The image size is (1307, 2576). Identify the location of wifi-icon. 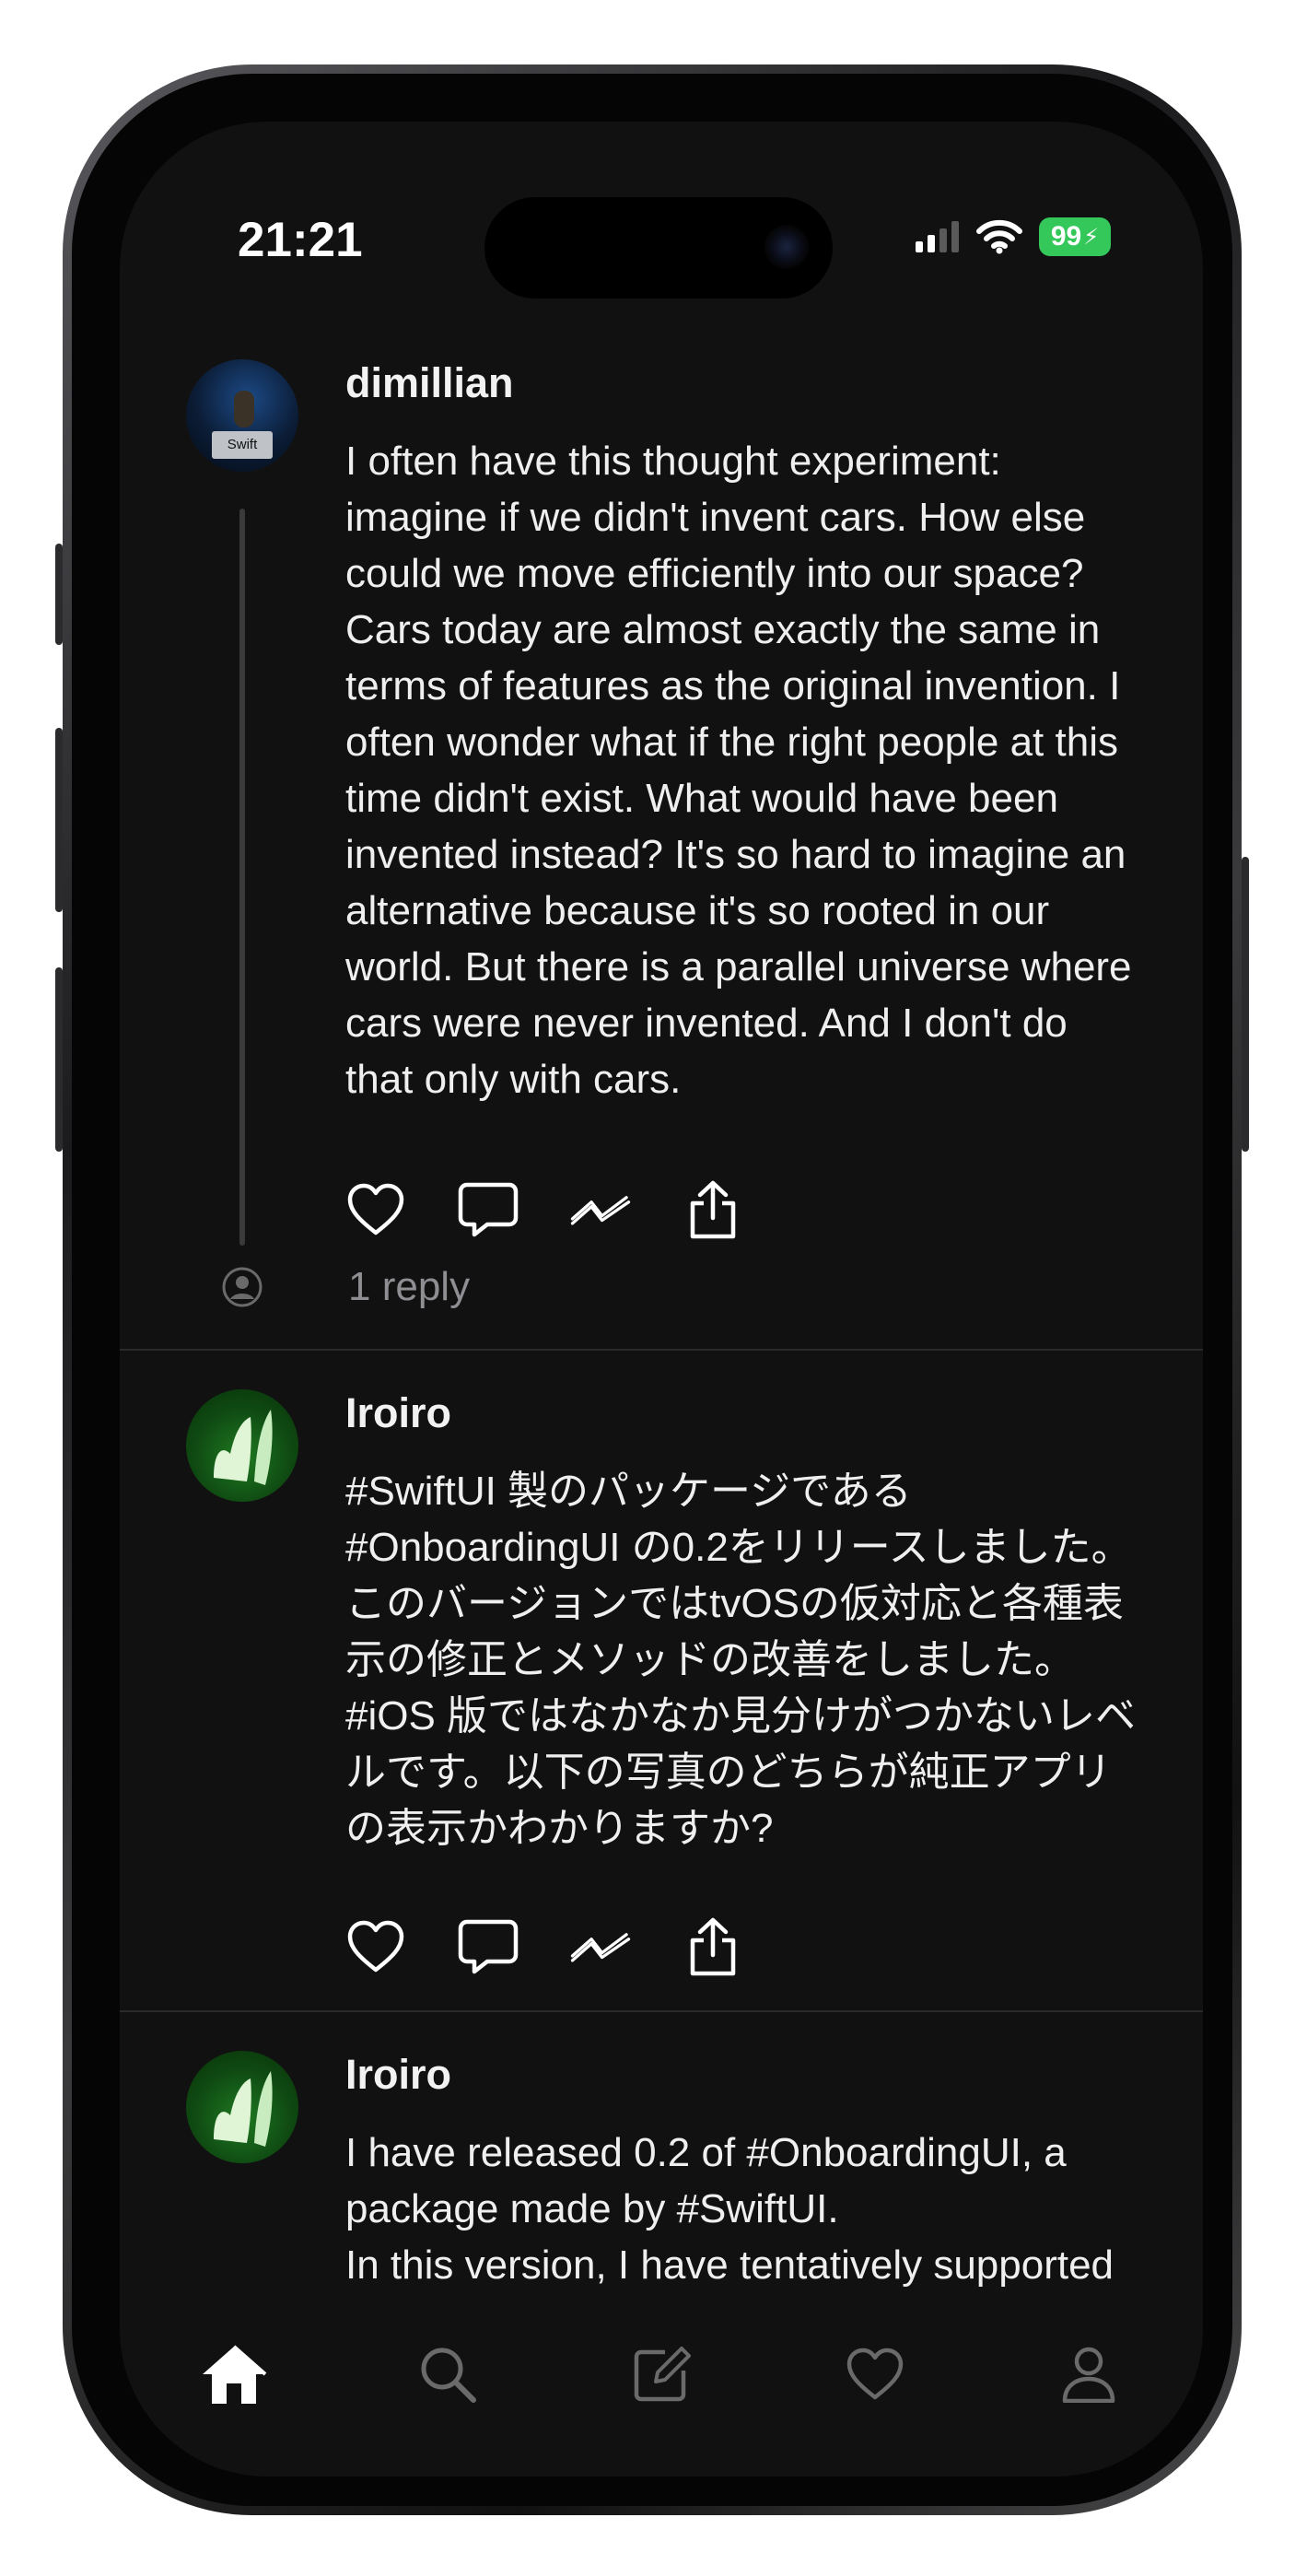
(999, 236).